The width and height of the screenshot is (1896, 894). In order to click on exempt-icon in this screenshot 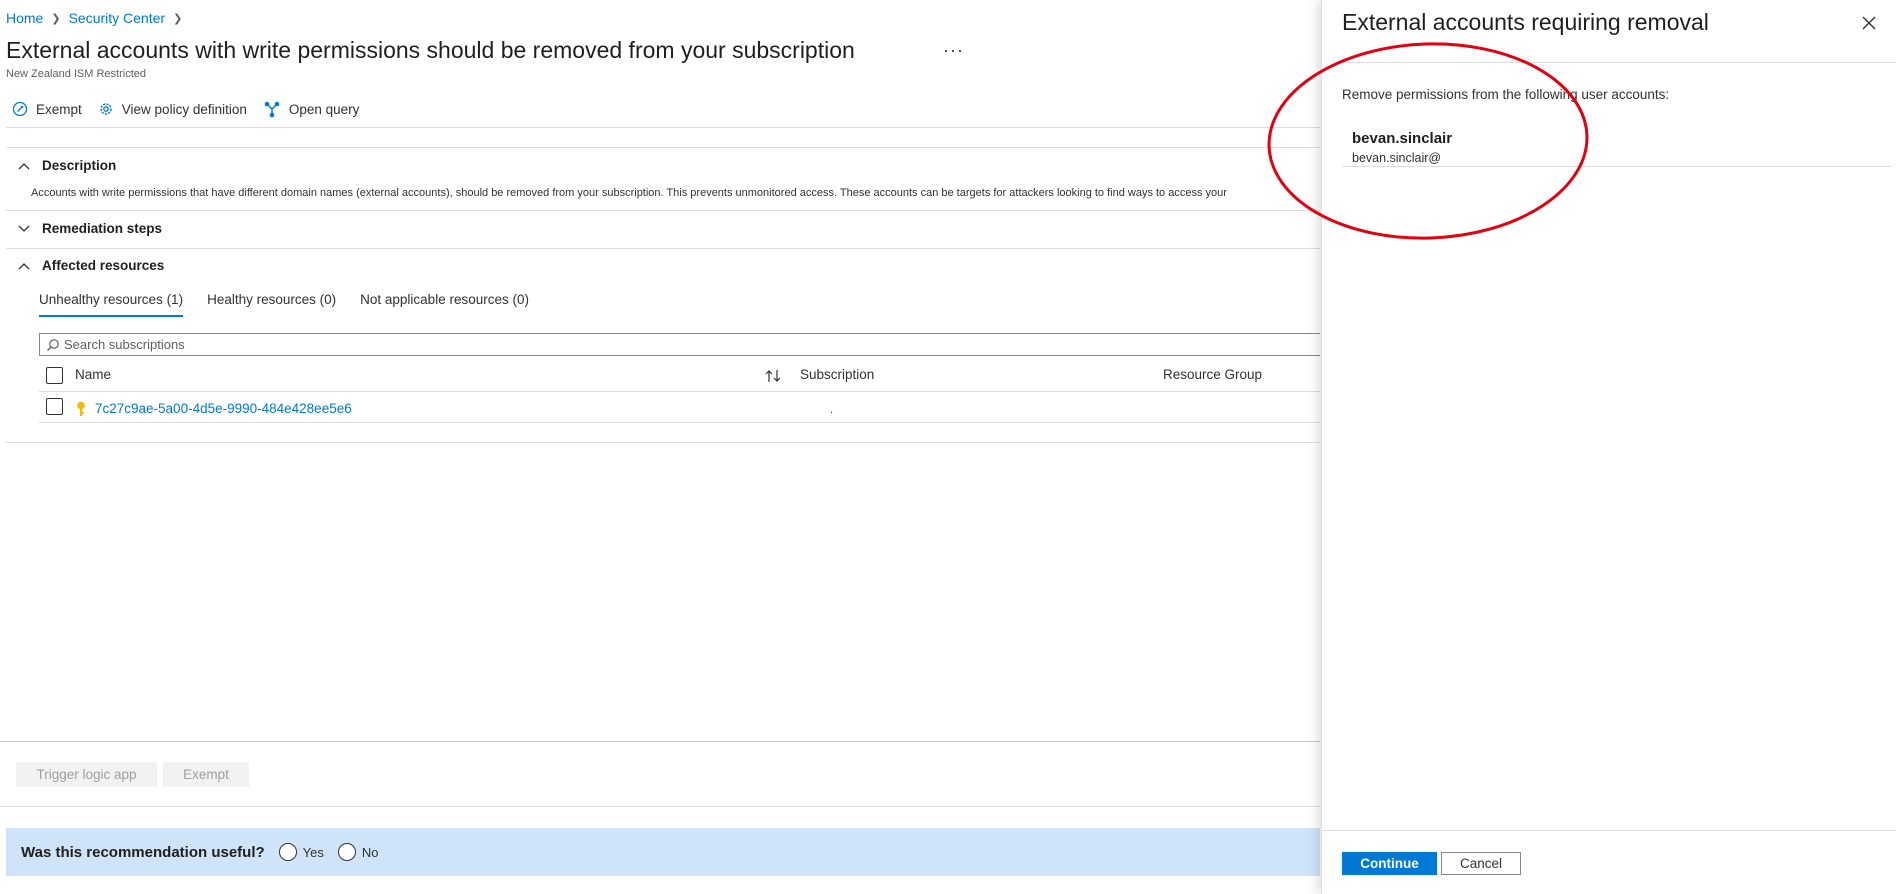, I will do `click(20, 109)`.